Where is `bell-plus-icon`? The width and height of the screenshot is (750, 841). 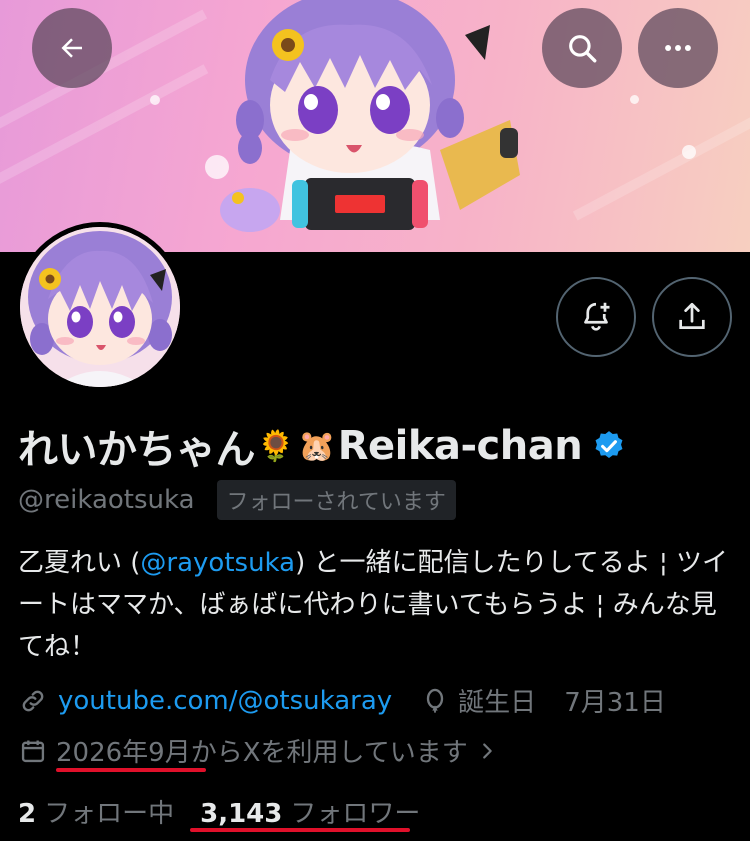
bell-plus-icon is located at coordinates (597, 316).